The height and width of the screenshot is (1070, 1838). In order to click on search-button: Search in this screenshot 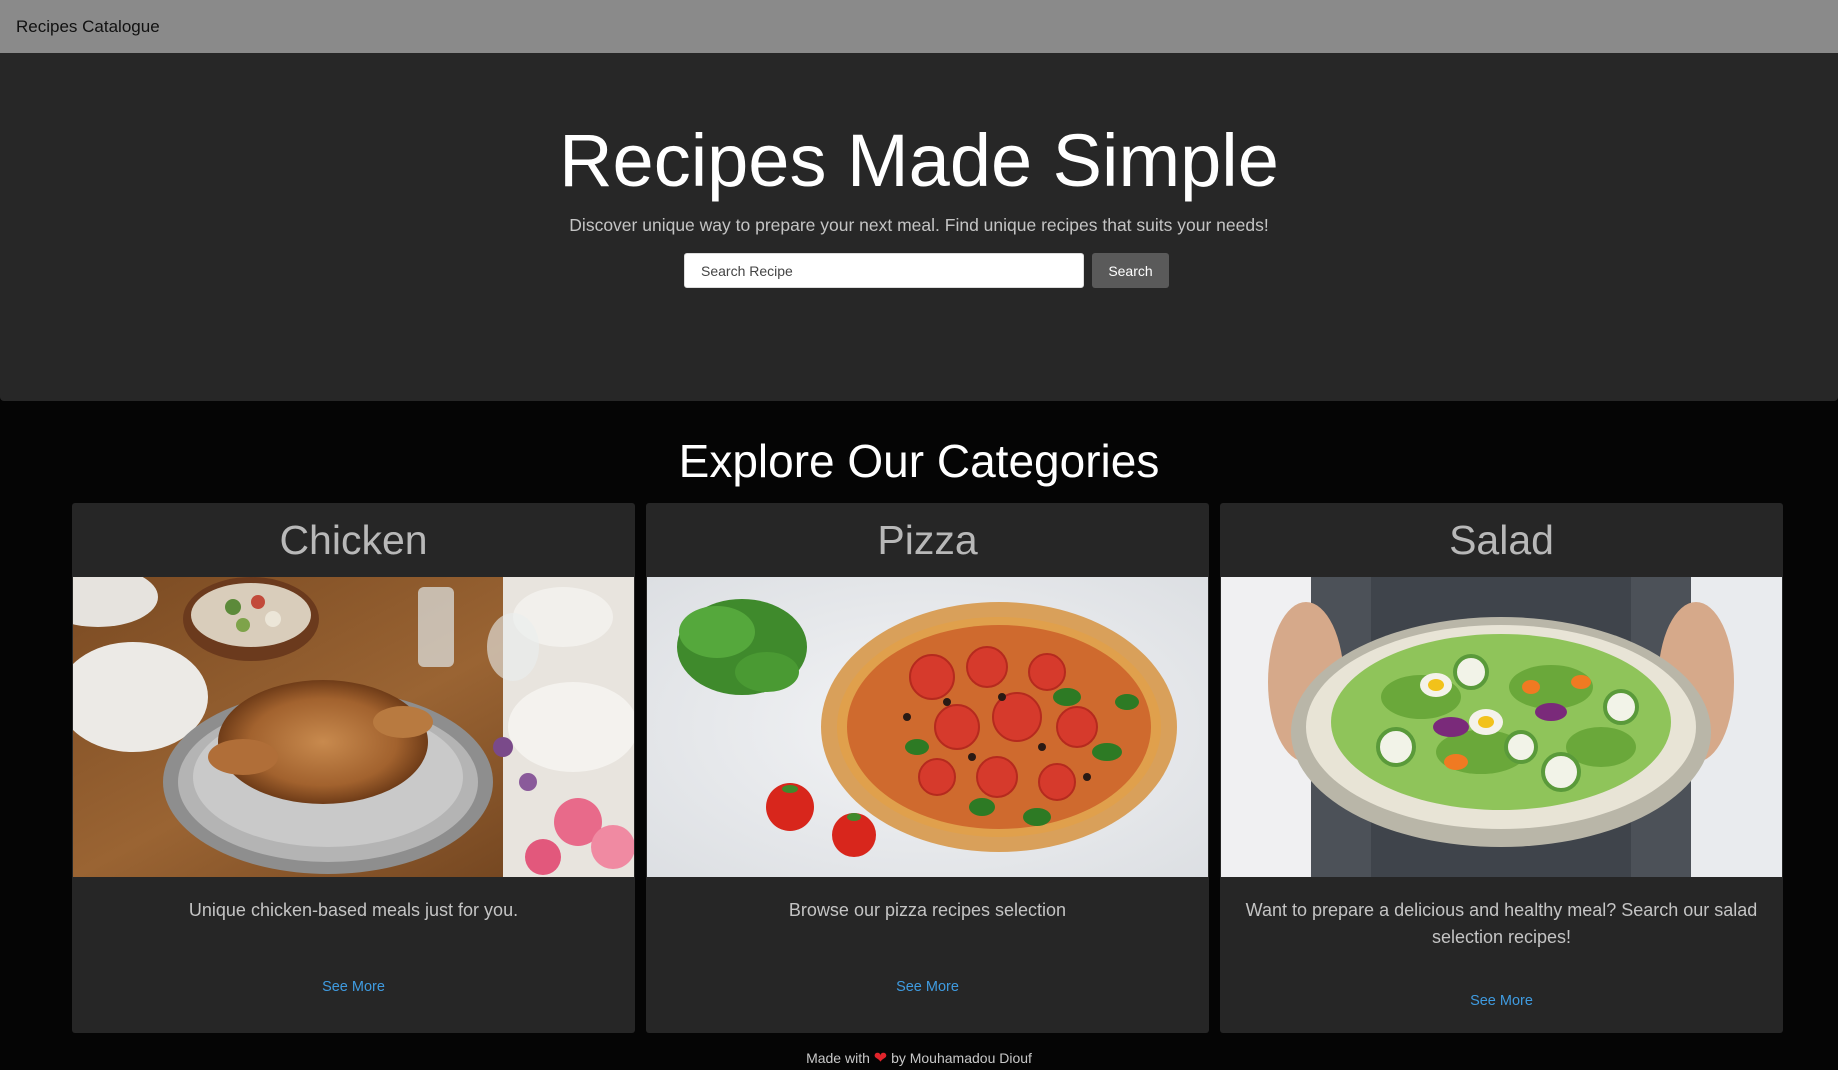, I will do `click(1130, 270)`.